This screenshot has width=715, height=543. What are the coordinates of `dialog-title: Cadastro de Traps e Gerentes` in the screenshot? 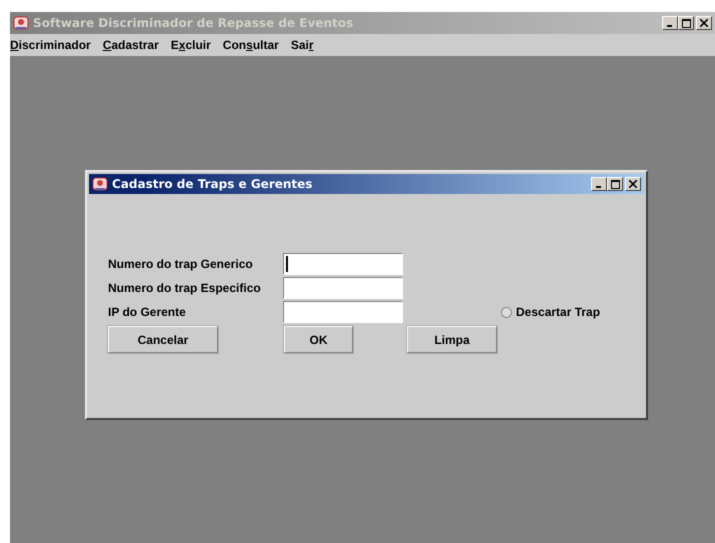 It's located at (213, 184).